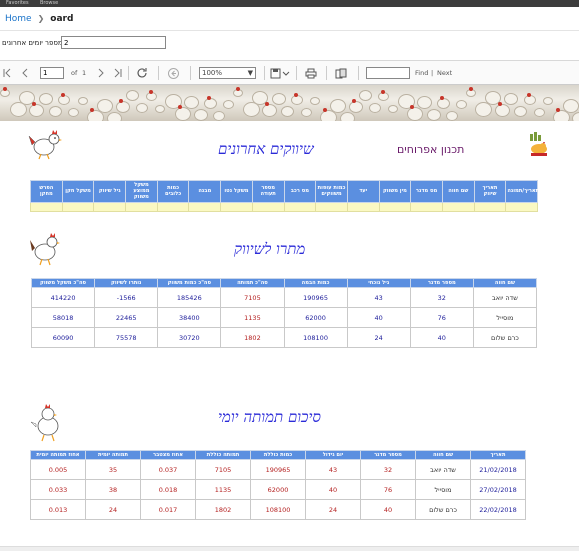 This screenshot has height=551, width=579. I want to click on company-logo, so click(539, 144).